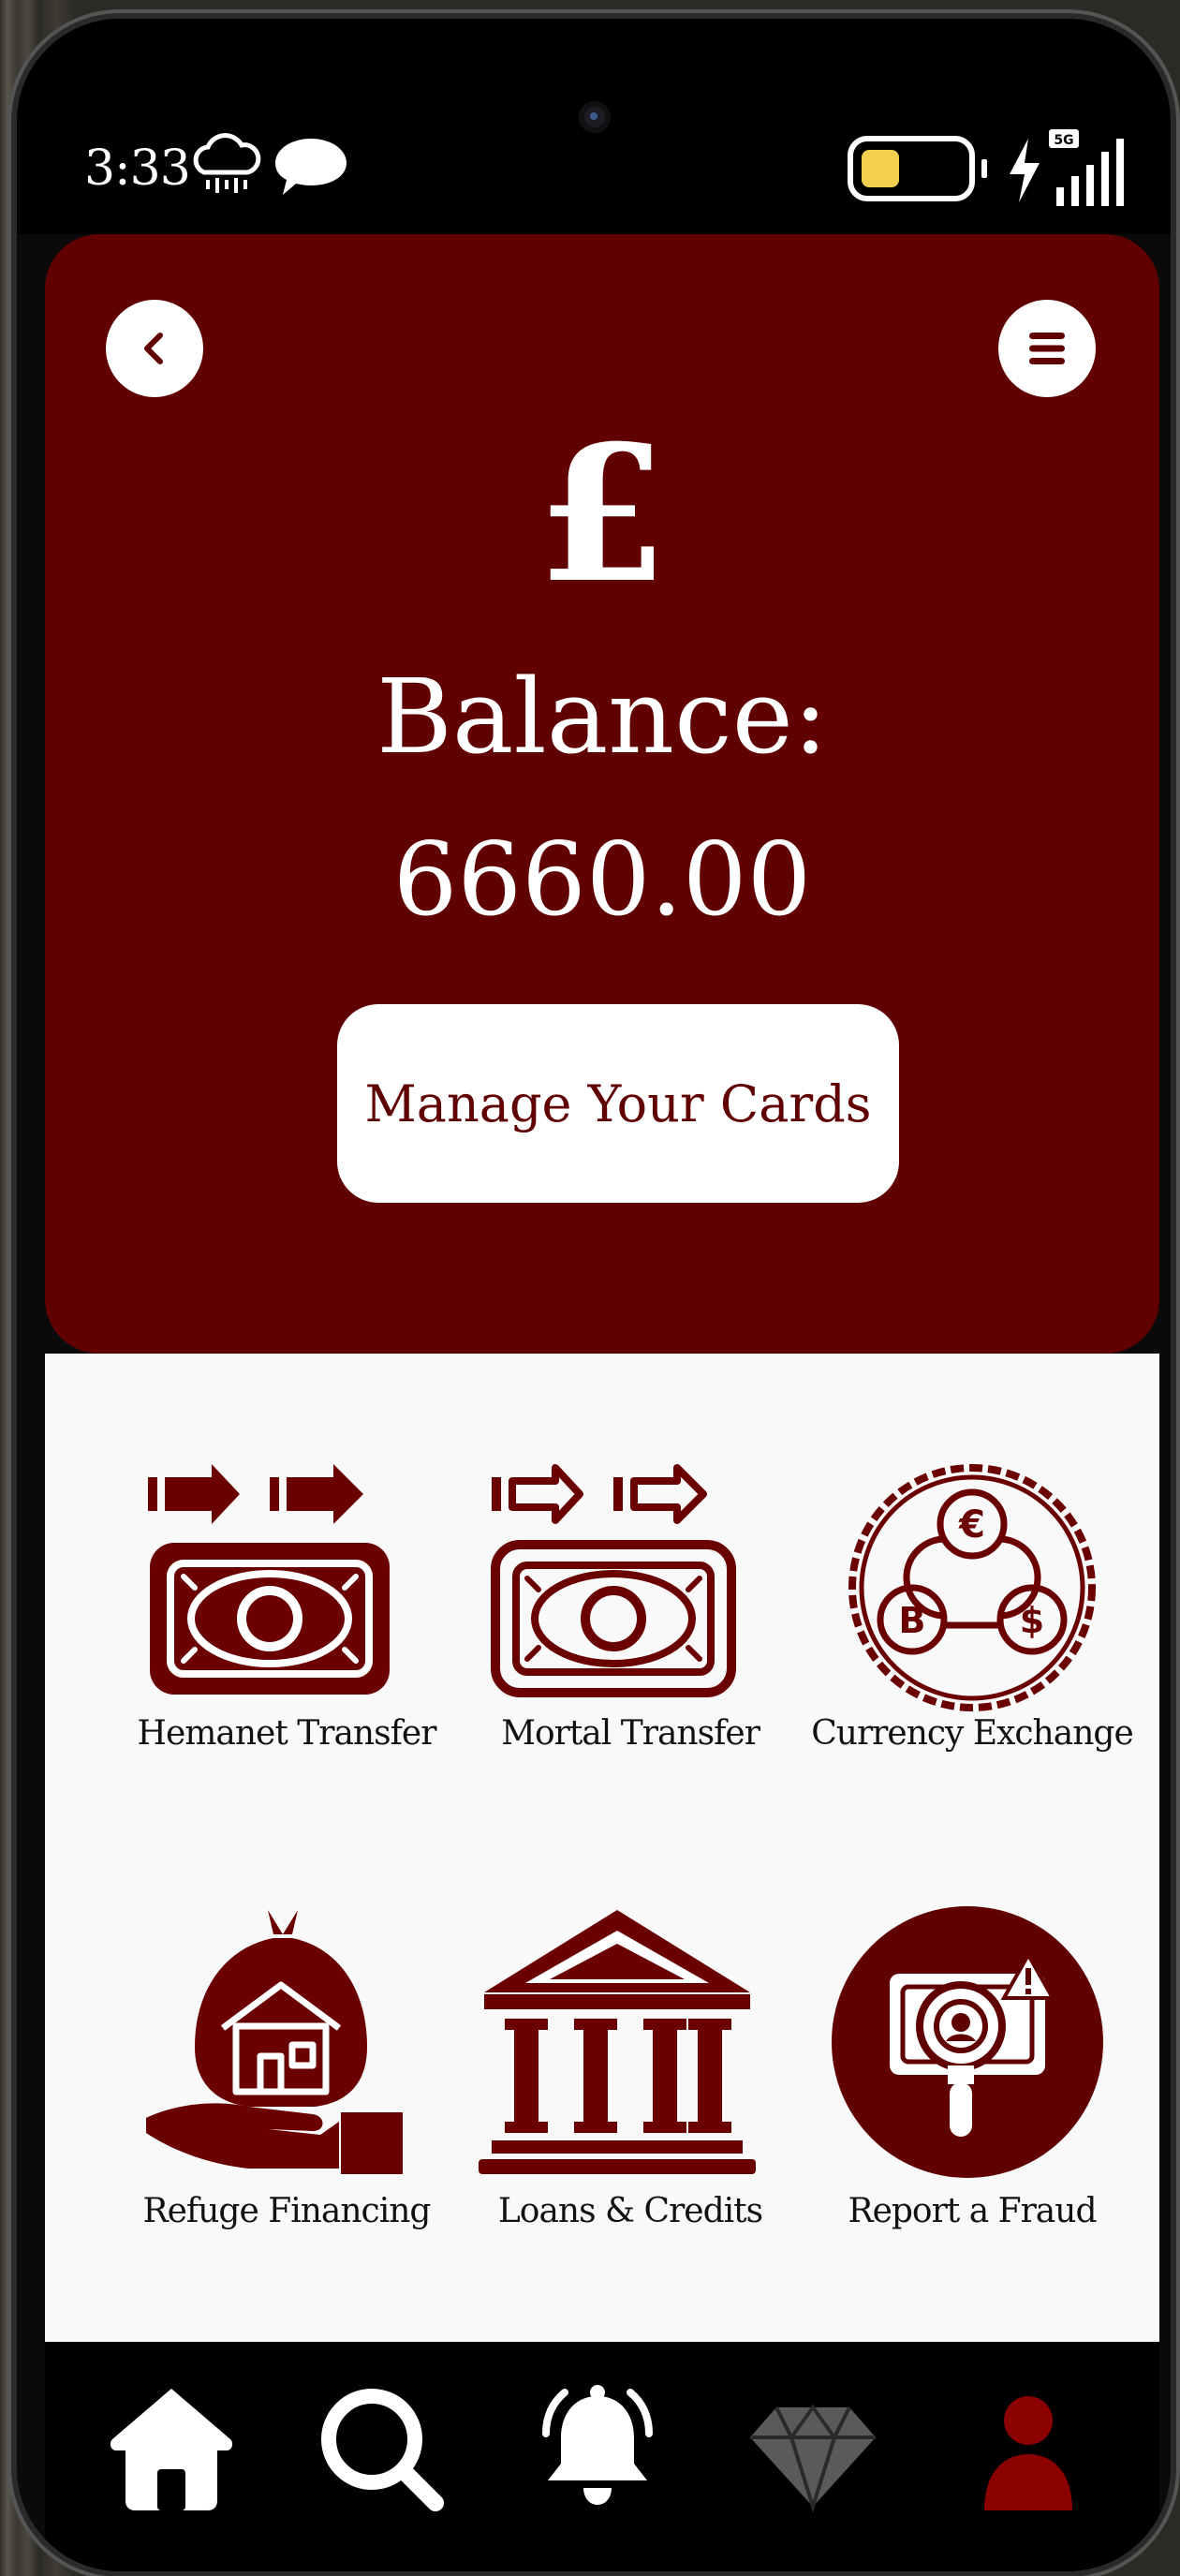 The image size is (1180, 2576). I want to click on bell-icon, so click(597, 2445).